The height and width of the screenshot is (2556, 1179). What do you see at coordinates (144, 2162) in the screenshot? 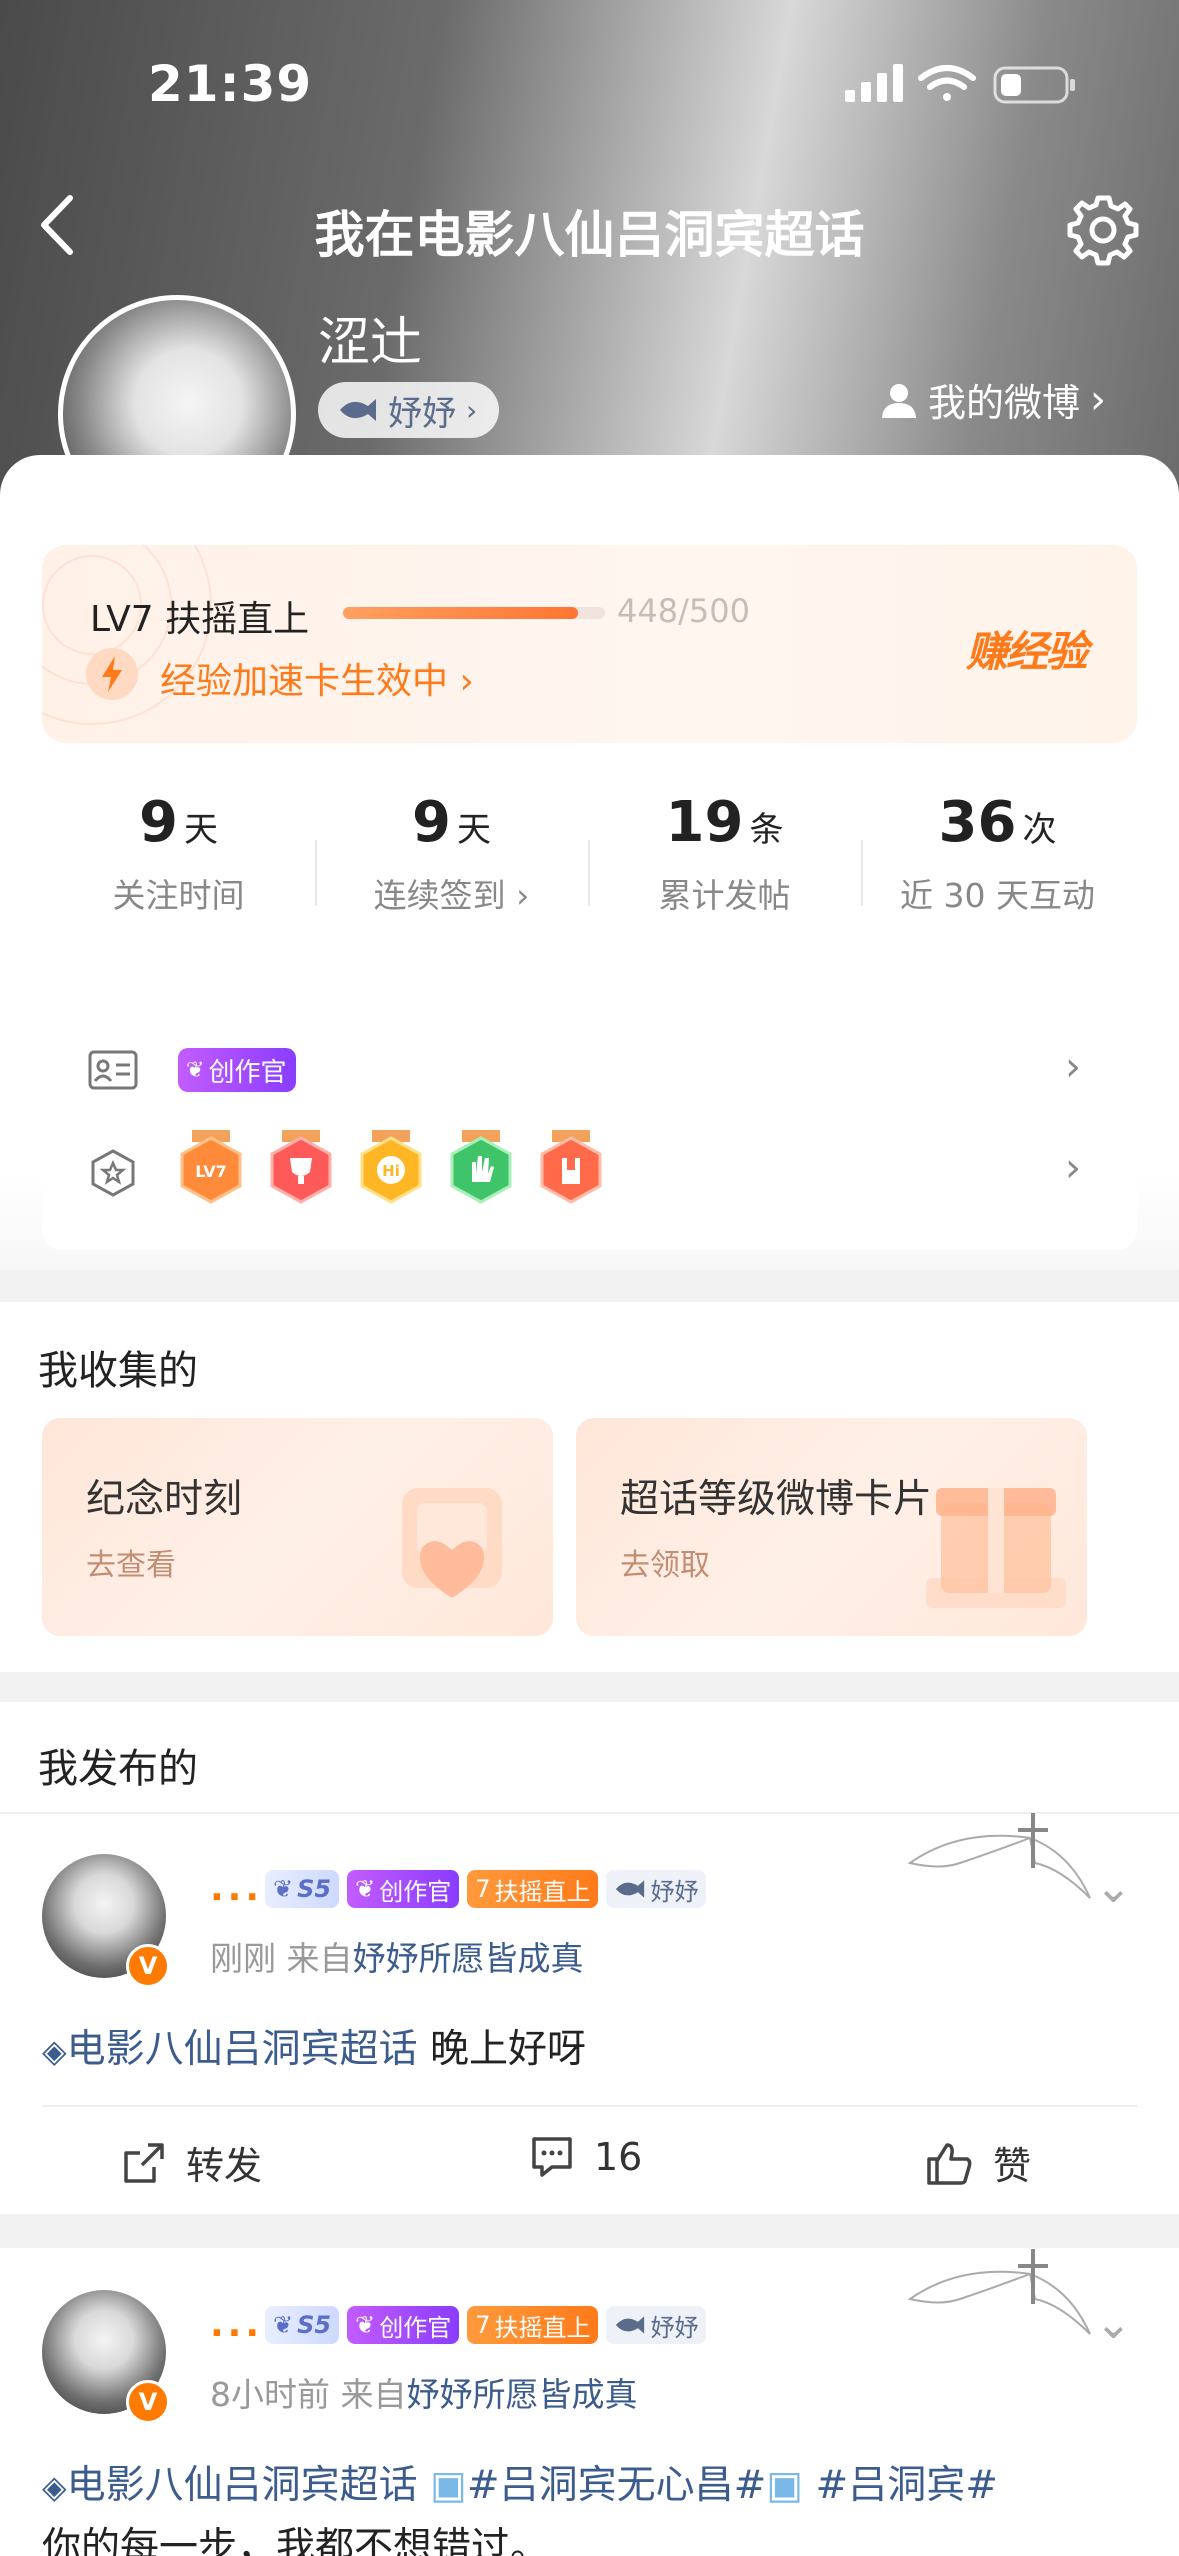
I see `share-icon` at bounding box center [144, 2162].